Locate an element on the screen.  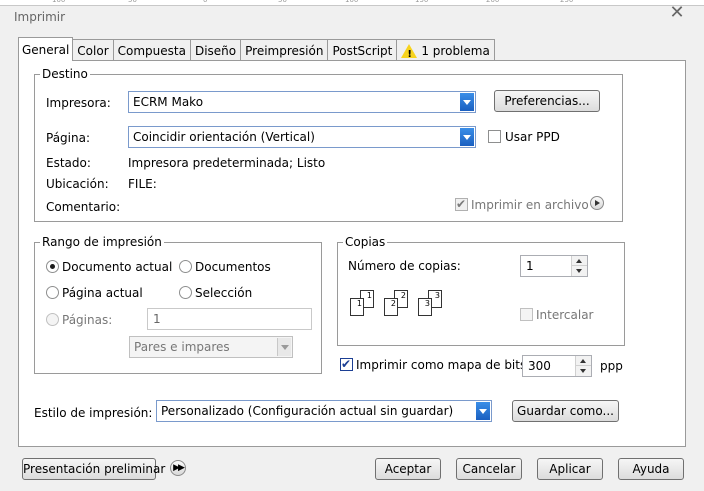
documentos-radio is located at coordinates (185, 266).